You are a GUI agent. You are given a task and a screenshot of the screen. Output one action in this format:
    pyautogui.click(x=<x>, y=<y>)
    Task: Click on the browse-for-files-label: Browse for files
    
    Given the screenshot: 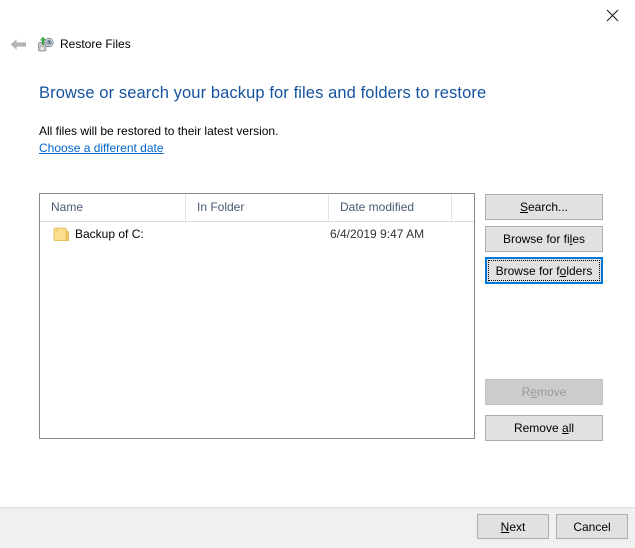 What is the action you would take?
    pyautogui.click(x=544, y=239)
    